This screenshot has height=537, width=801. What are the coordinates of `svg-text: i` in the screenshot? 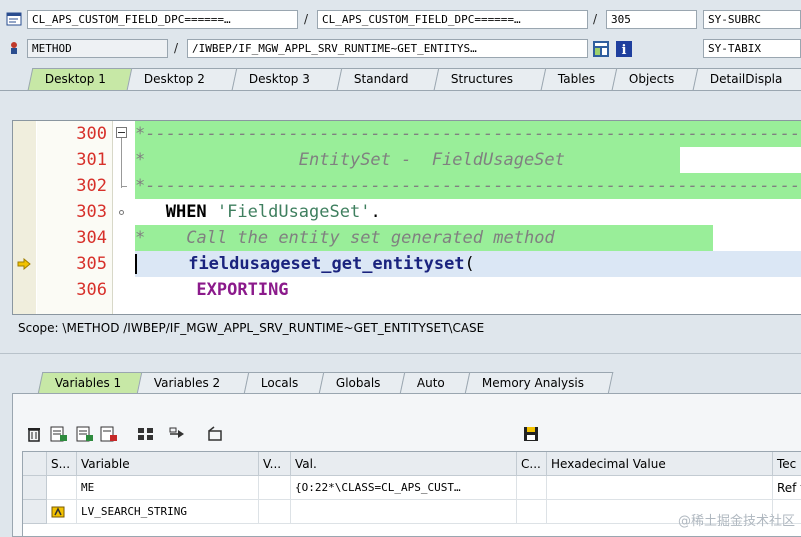 It's located at (624, 50).